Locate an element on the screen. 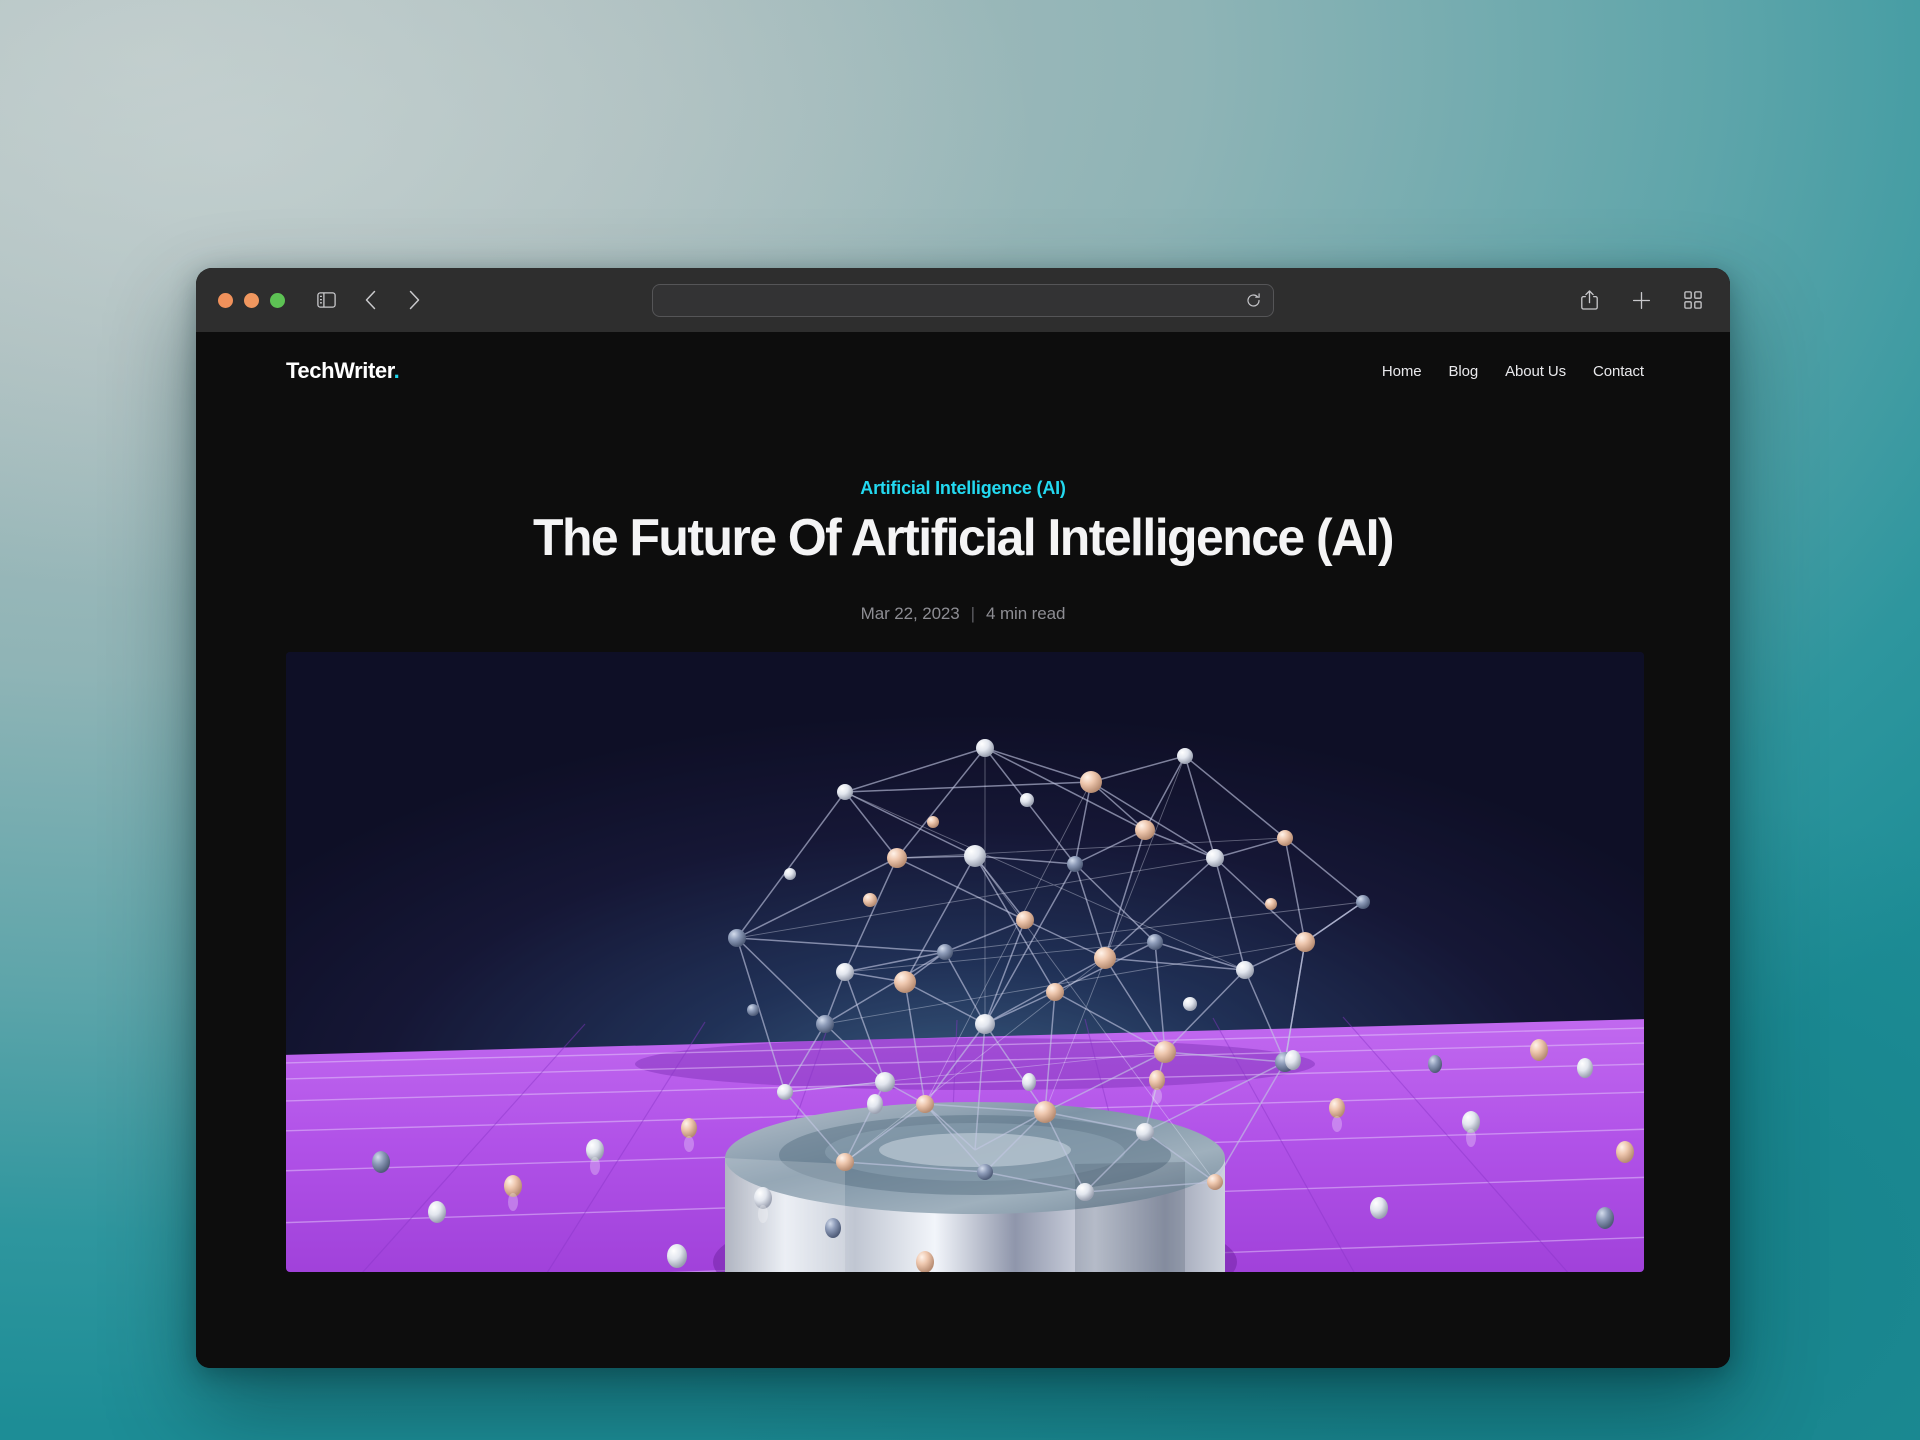 This screenshot has width=1920, height=1440. share-icon is located at coordinates (1589, 300).